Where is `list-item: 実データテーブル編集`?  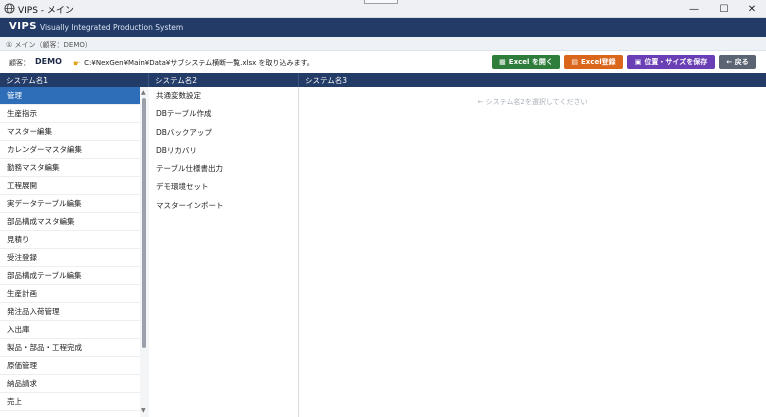
list-item: 実データテーブル編集 is located at coordinates (70, 204).